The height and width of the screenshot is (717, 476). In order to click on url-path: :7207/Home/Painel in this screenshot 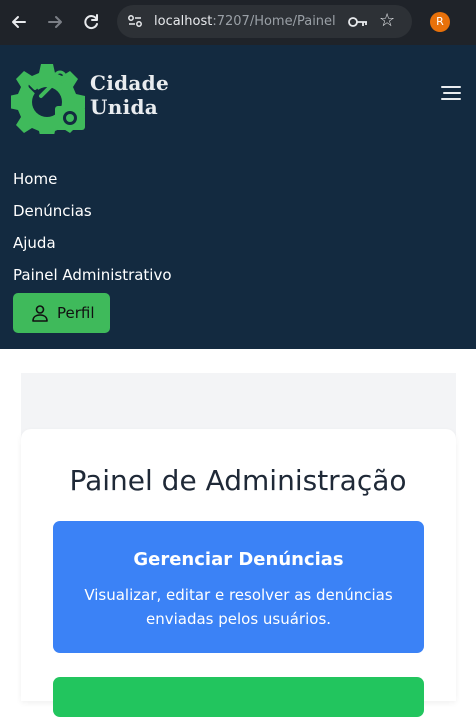, I will do `click(274, 21)`.